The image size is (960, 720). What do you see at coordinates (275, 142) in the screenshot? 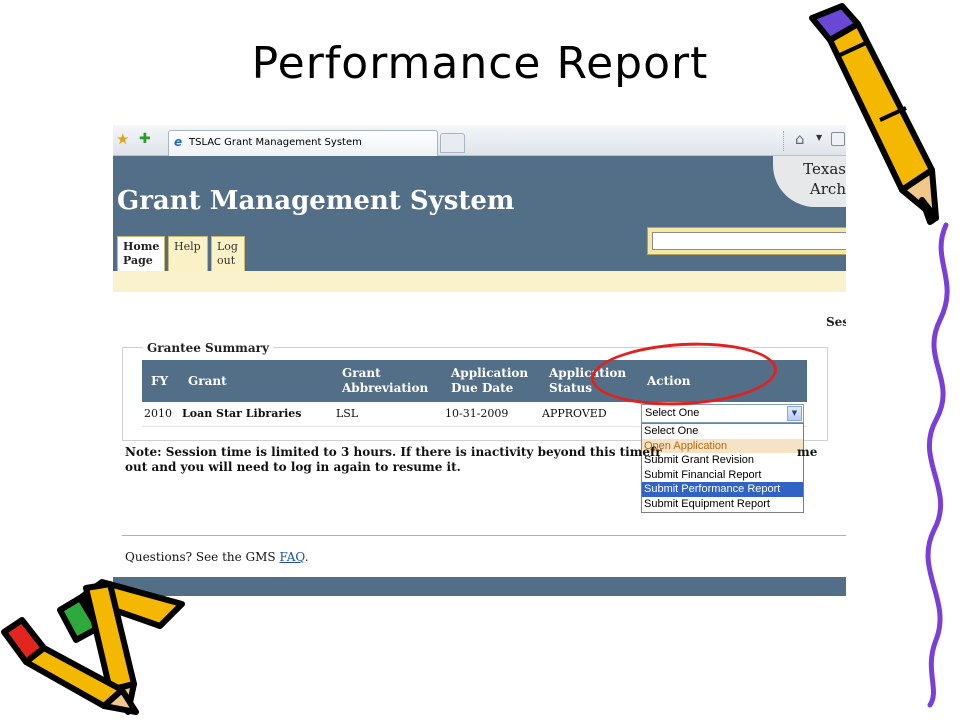
I see `tab-title: TSLAC Grant Management System` at bounding box center [275, 142].